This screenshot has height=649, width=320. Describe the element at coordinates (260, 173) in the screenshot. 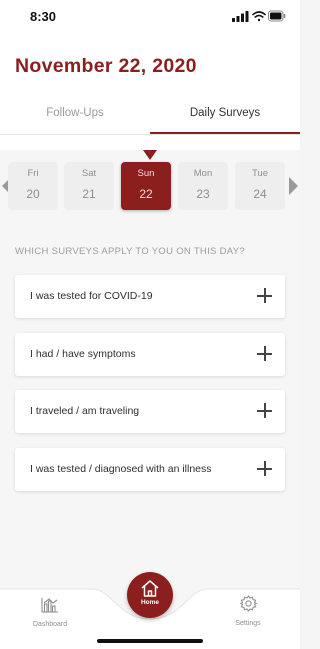

I see `day-name: Tue` at that location.